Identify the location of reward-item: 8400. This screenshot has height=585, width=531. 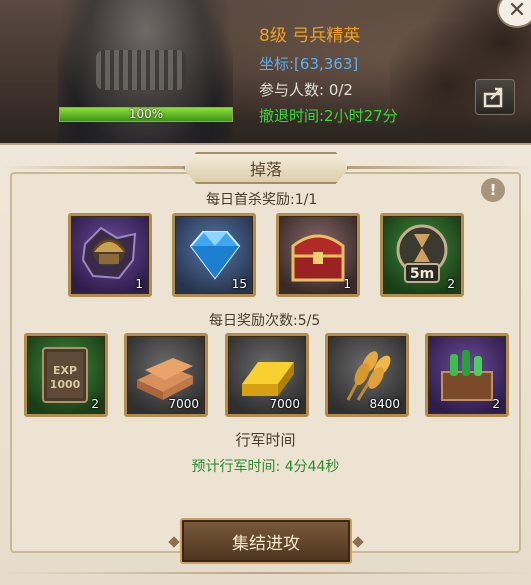
(367, 375).